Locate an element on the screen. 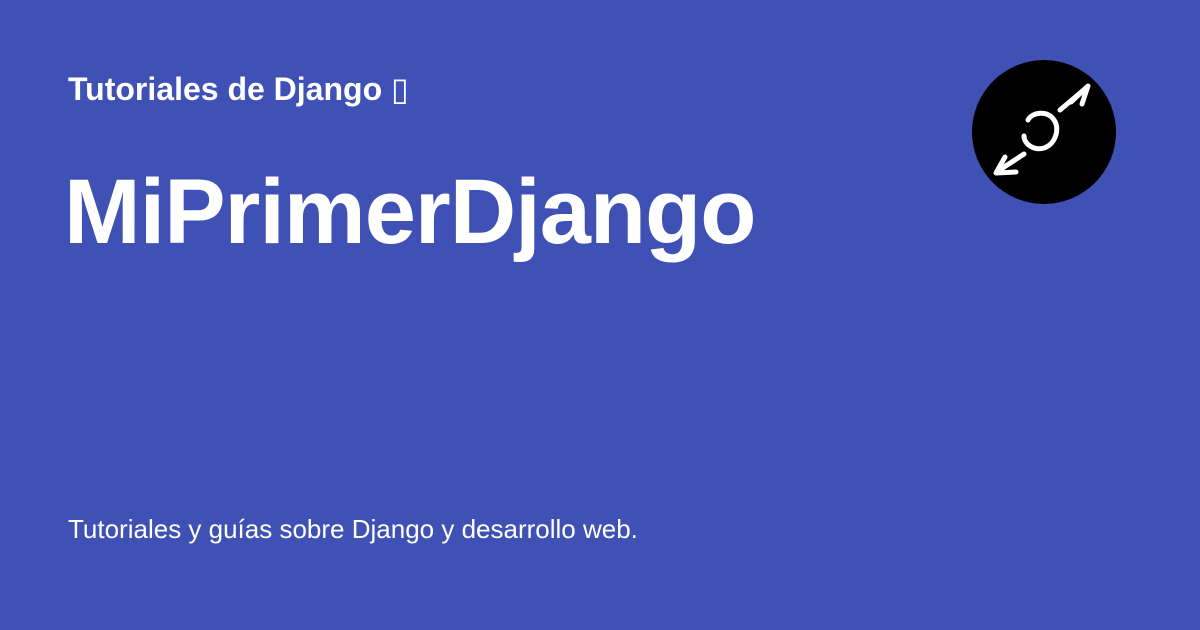 The width and height of the screenshot is (1200, 630). site-name: Tutoriales de Django ▯ is located at coordinates (238, 89).